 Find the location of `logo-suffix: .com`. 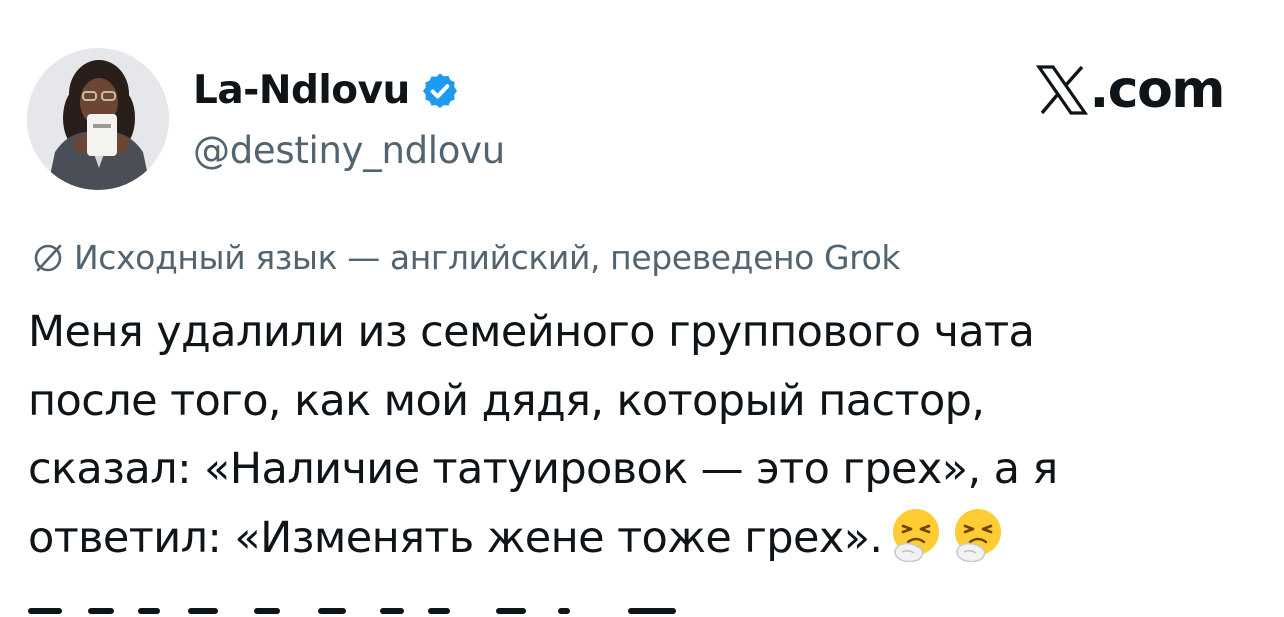

logo-suffix: .com is located at coordinates (1157, 90).